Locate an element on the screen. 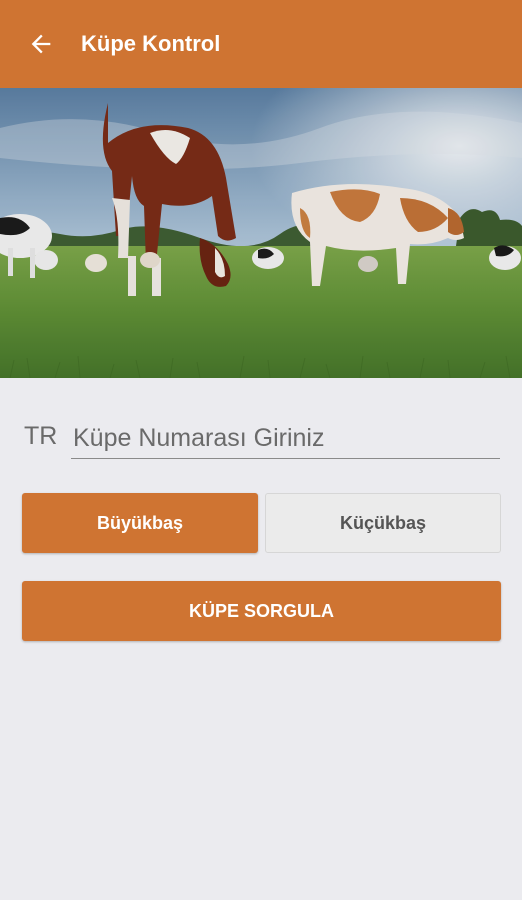  arrow-left-icon is located at coordinates (41, 44).